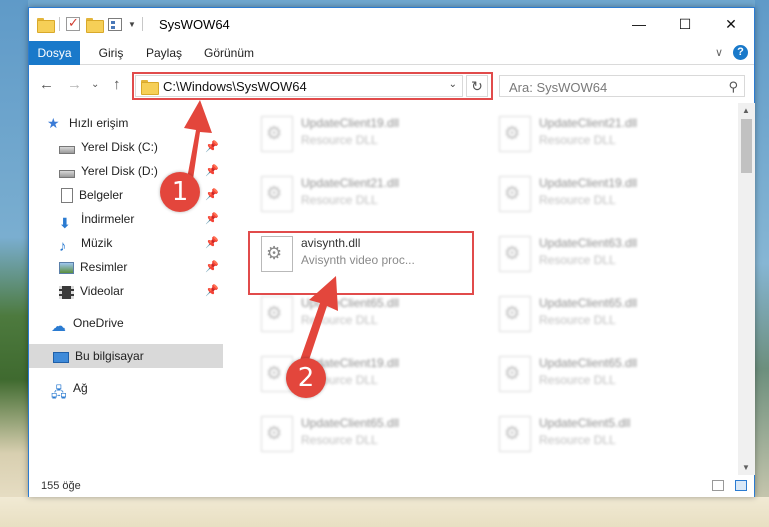  Describe the element at coordinates (46, 25) in the screenshot. I see `folder-icon` at that location.